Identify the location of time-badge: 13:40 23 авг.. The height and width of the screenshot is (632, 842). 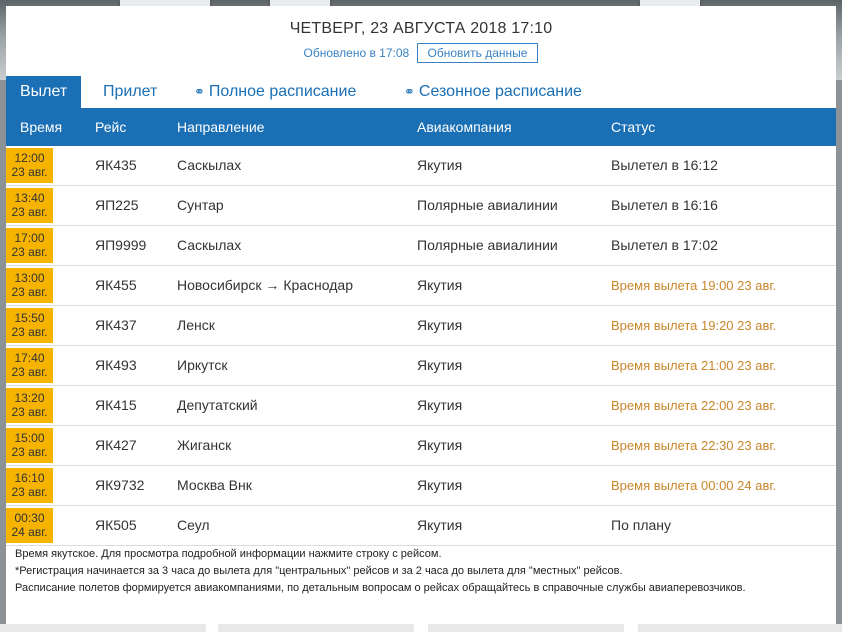
(29, 205).